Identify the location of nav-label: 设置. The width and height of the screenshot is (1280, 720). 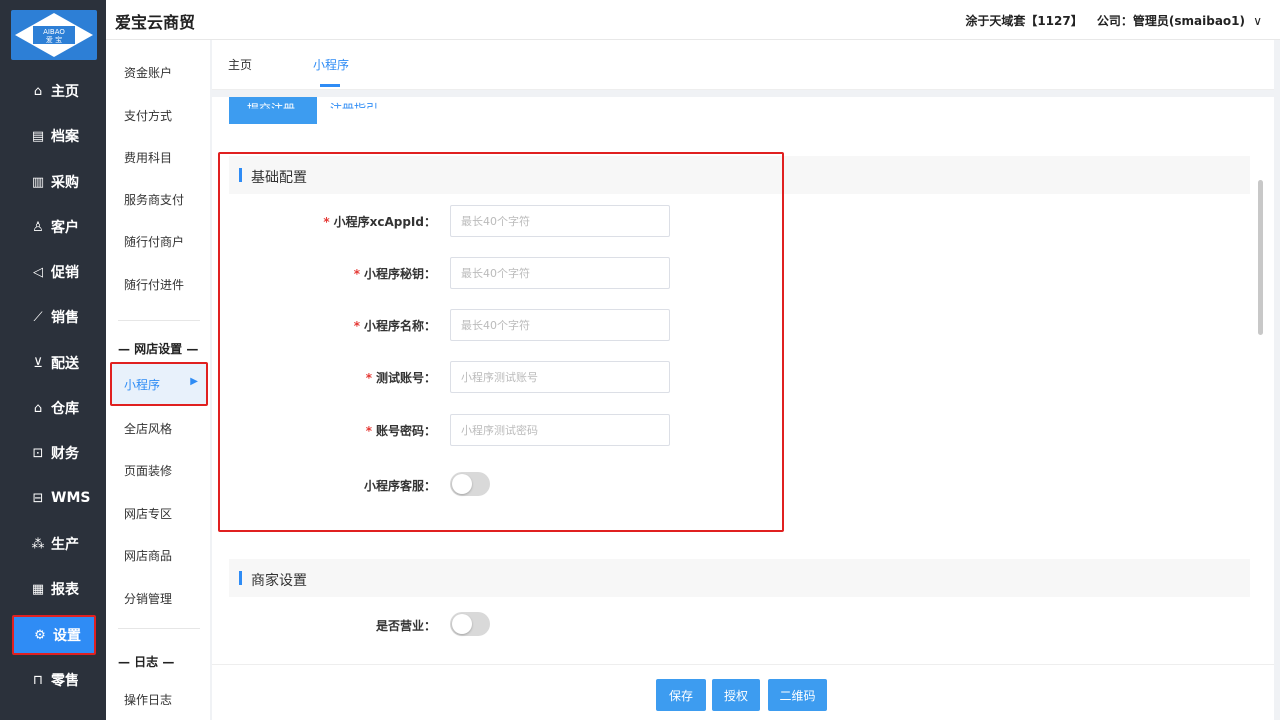
(67, 636).